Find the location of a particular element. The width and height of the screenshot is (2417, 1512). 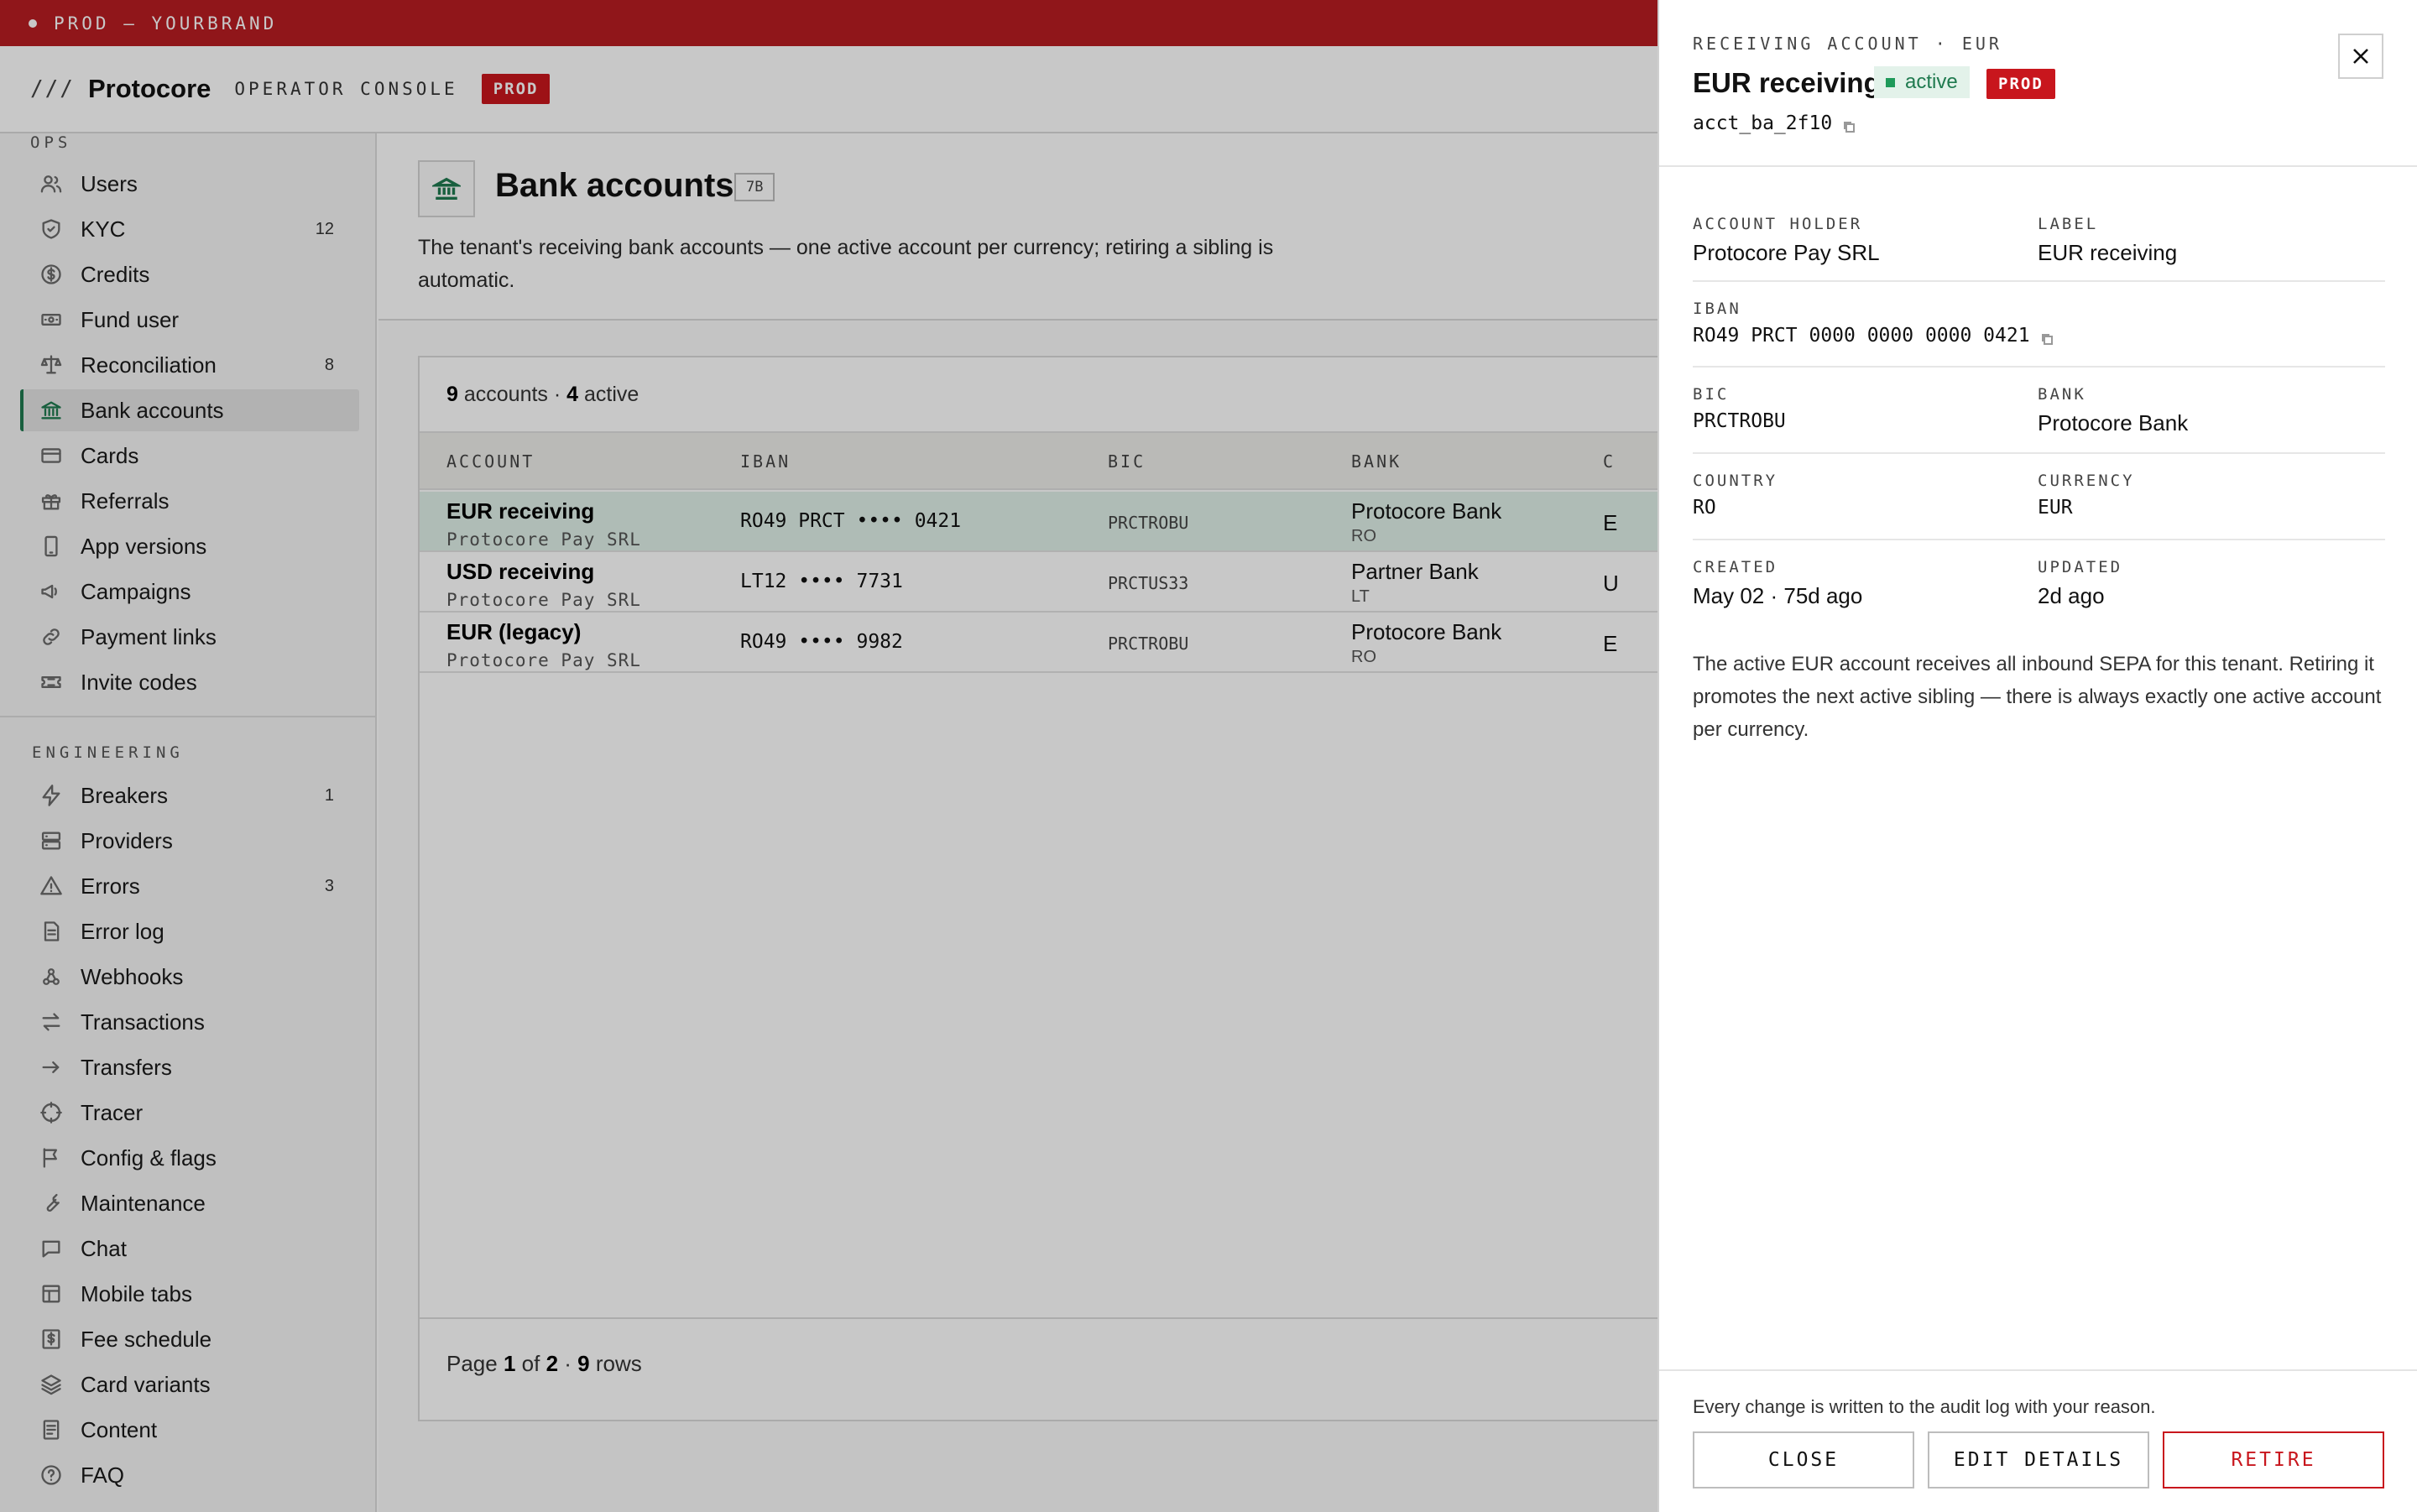

field-label: CREATED is located at coordinates (1735, 567).